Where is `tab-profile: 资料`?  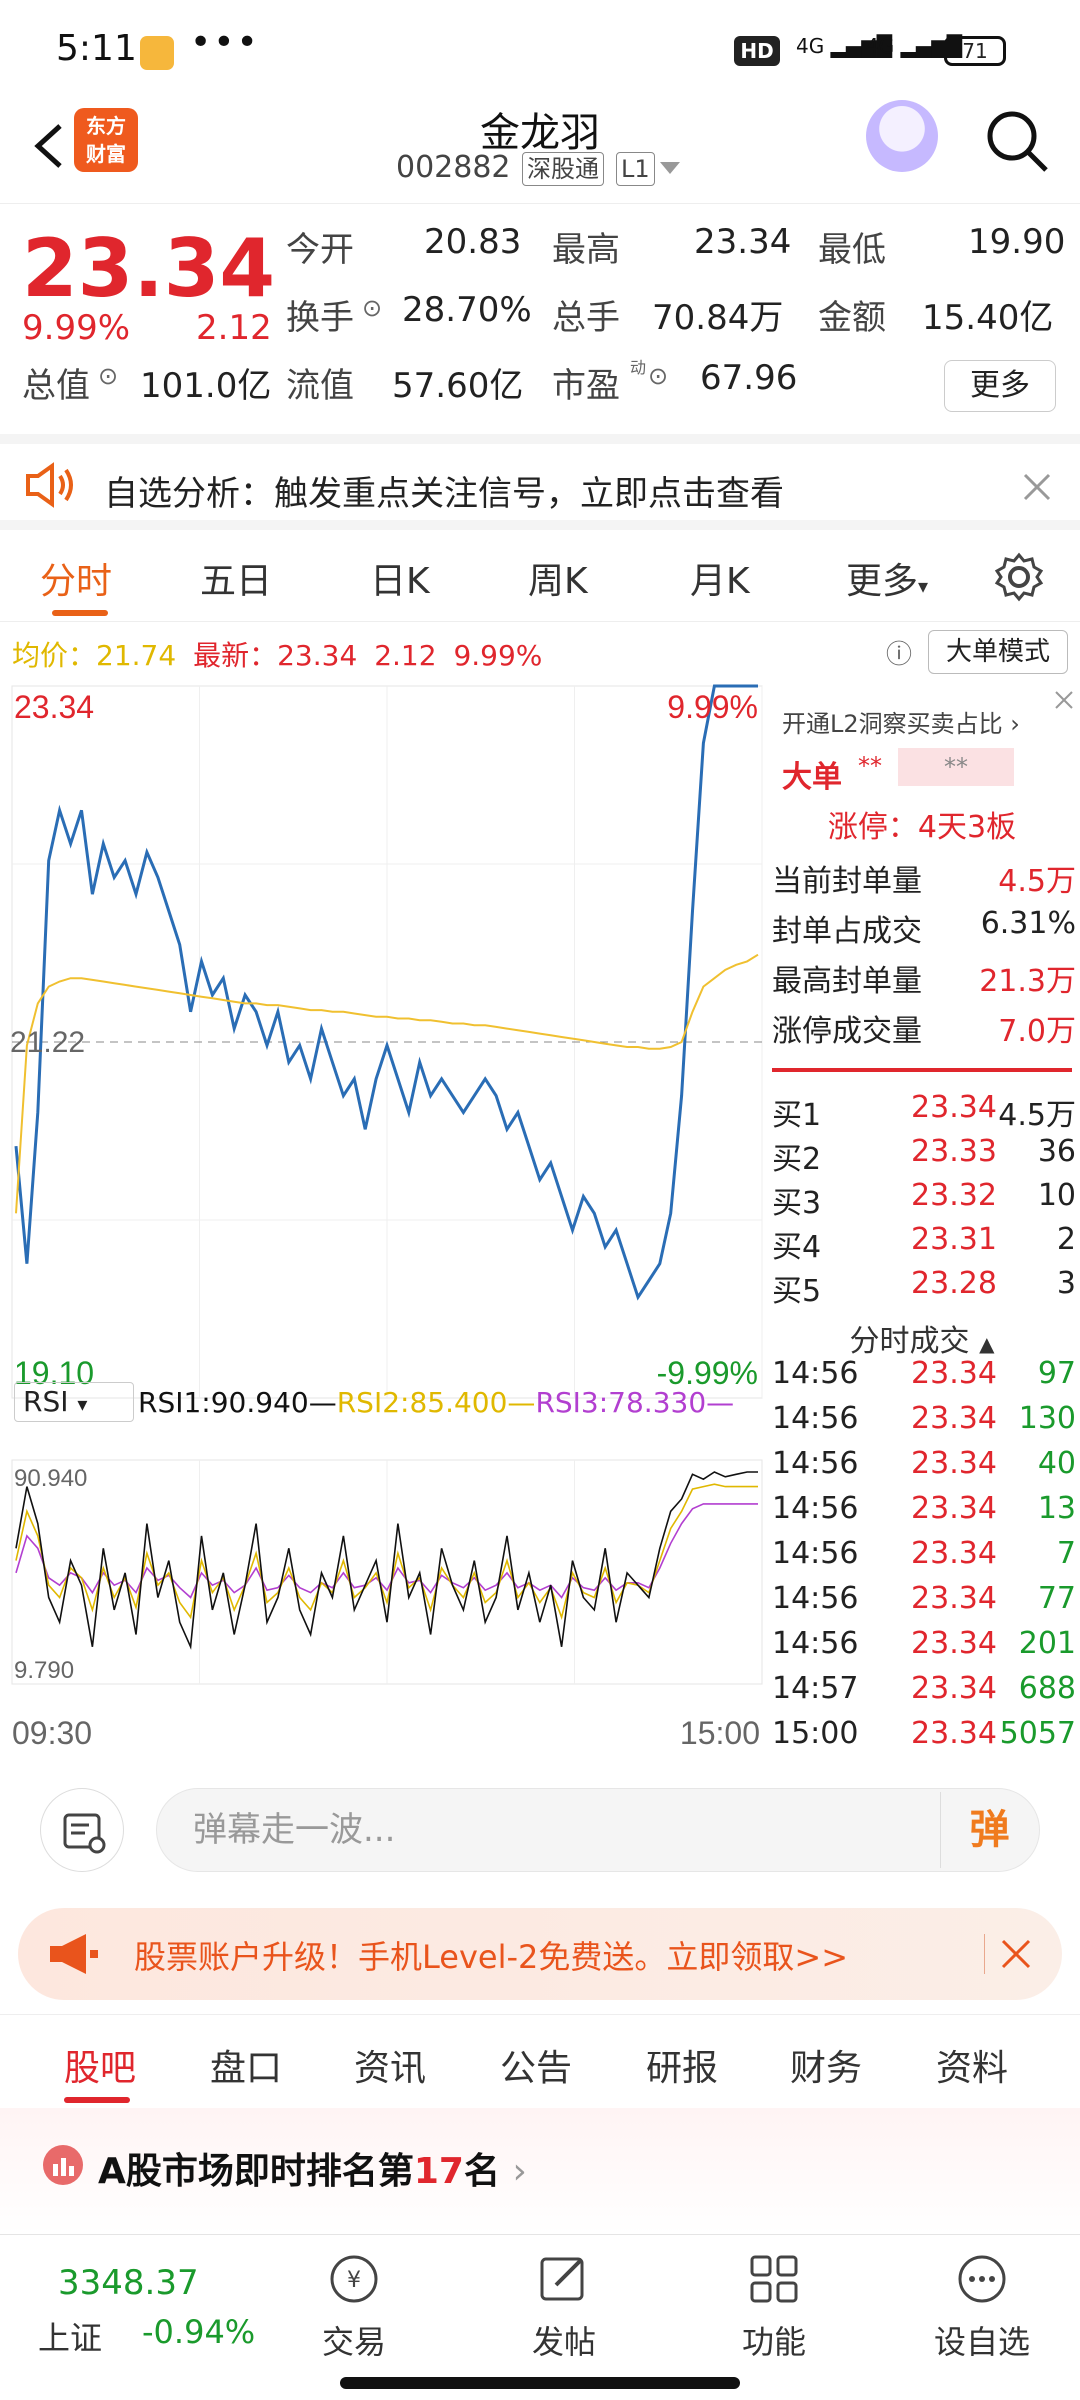
tab-profile: 资料 is located at coordinates (972, 2065).